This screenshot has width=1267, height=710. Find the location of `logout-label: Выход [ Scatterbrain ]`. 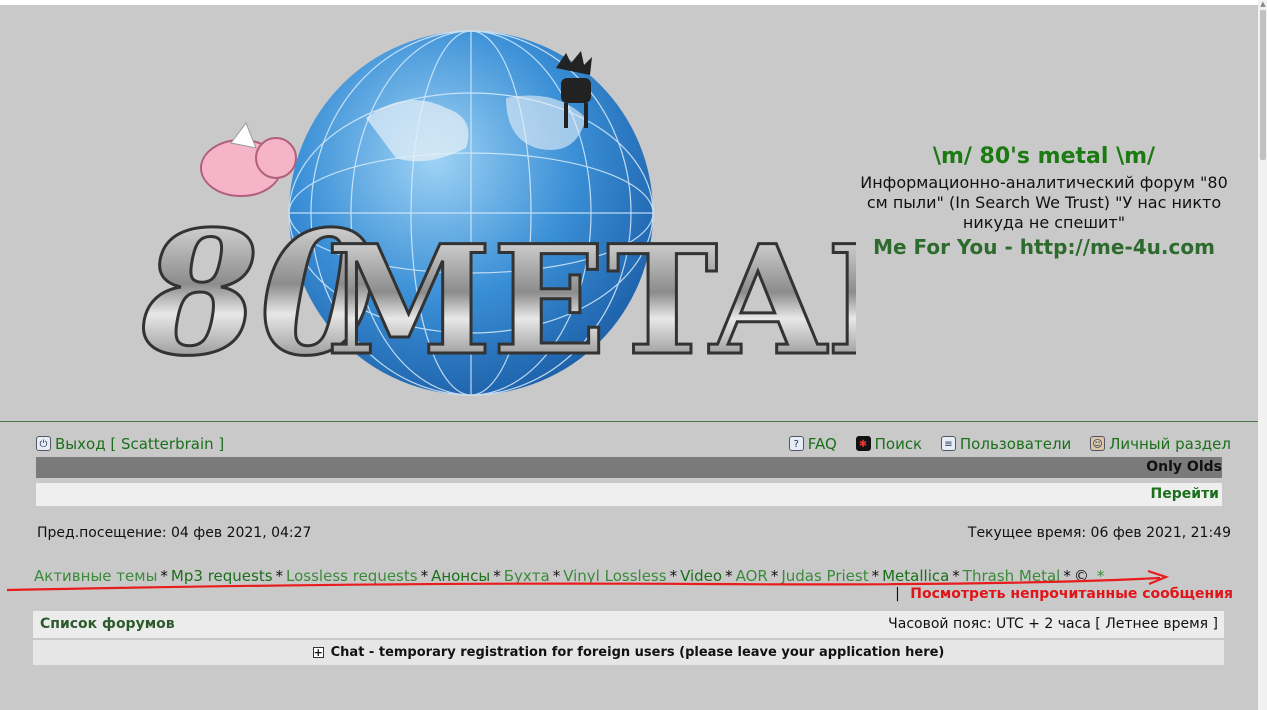

logout-label: Выход [ Scatterbrain ] is located at coordinates (139, 444).